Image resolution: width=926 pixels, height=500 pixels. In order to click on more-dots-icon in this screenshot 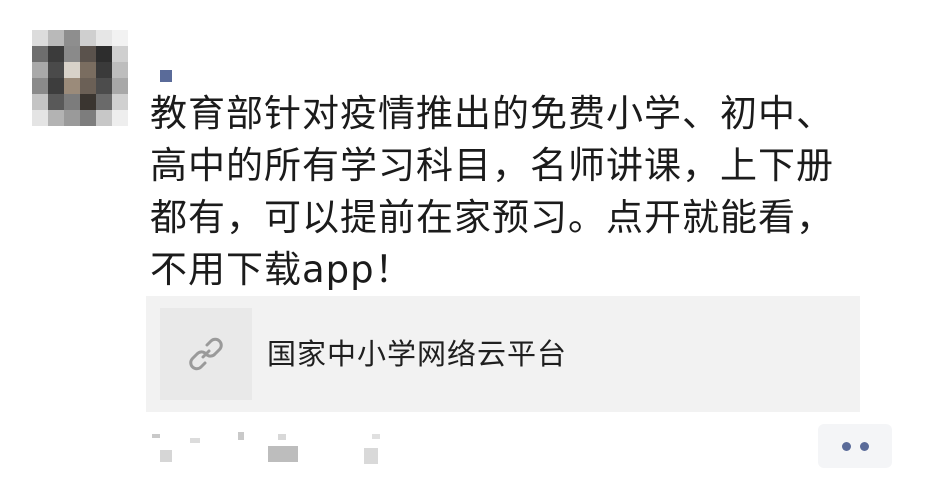, I will do `click(846, 446)`.